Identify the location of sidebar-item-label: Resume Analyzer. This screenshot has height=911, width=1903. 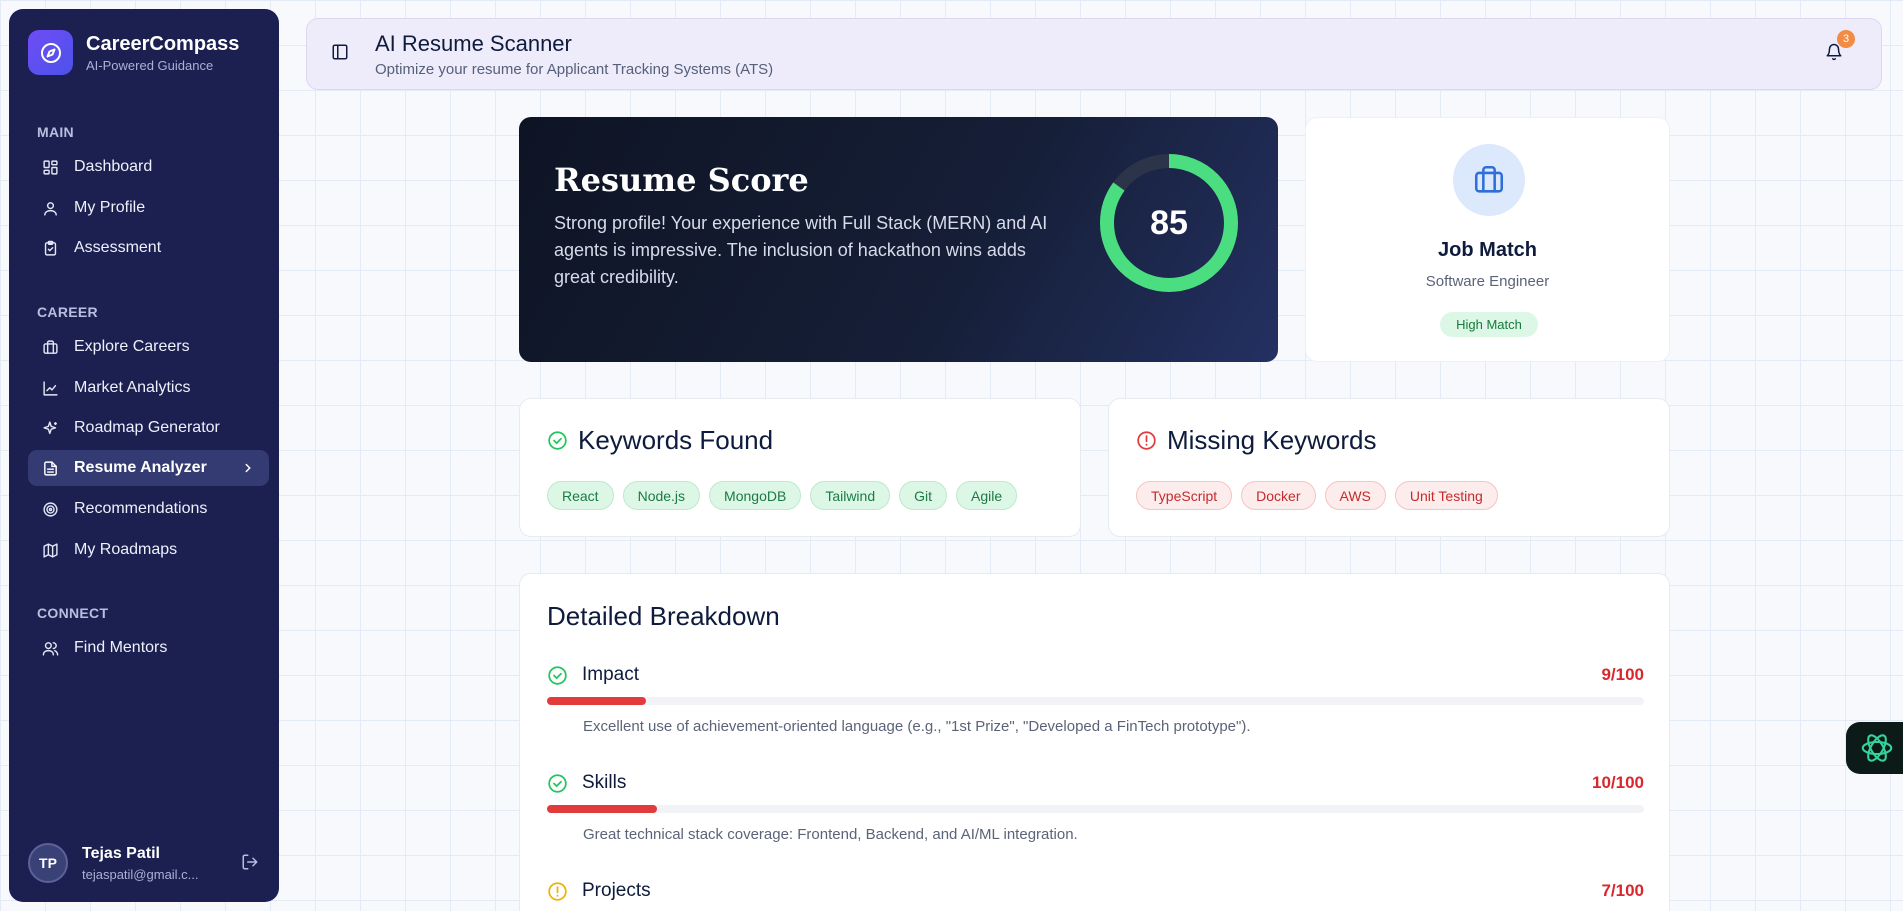
(140, 467).